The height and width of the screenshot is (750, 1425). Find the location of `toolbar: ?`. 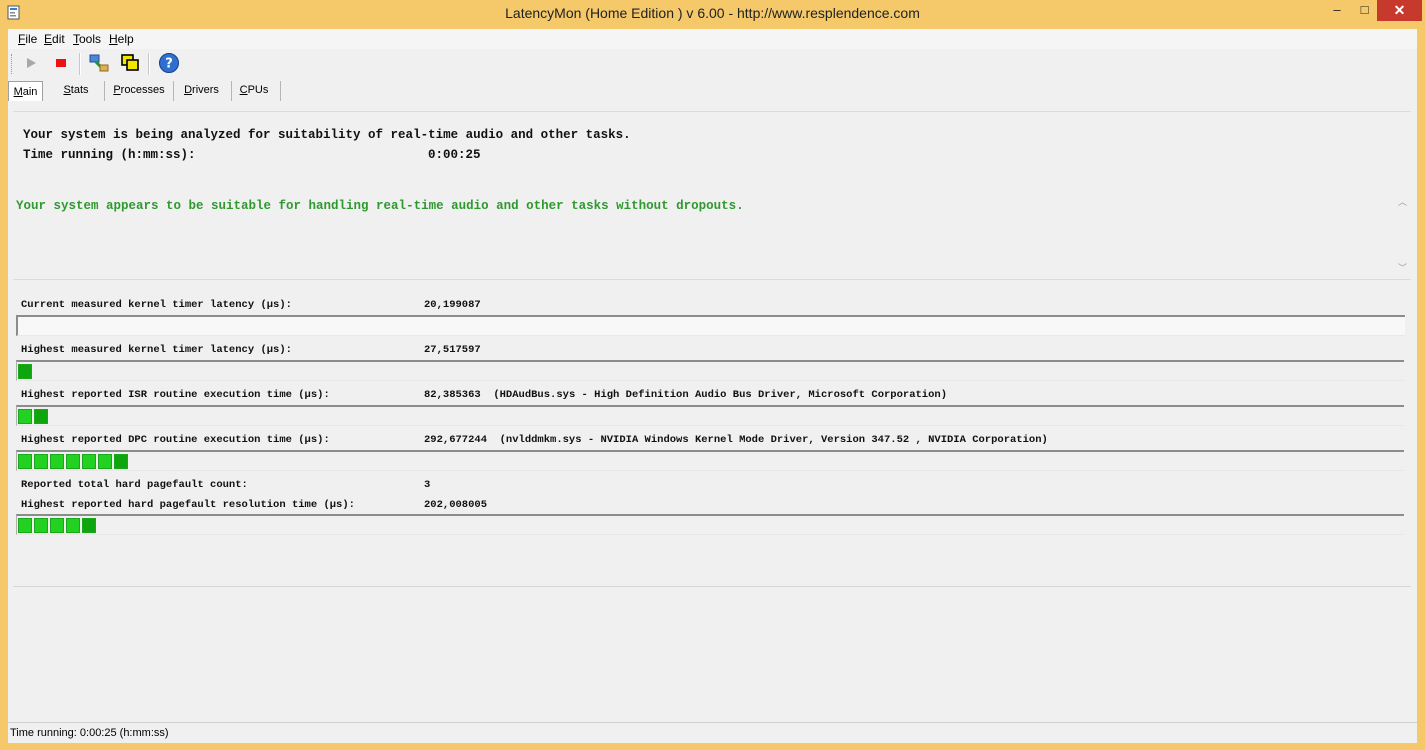

toolbar: ? is located at coordinates (712, 64).